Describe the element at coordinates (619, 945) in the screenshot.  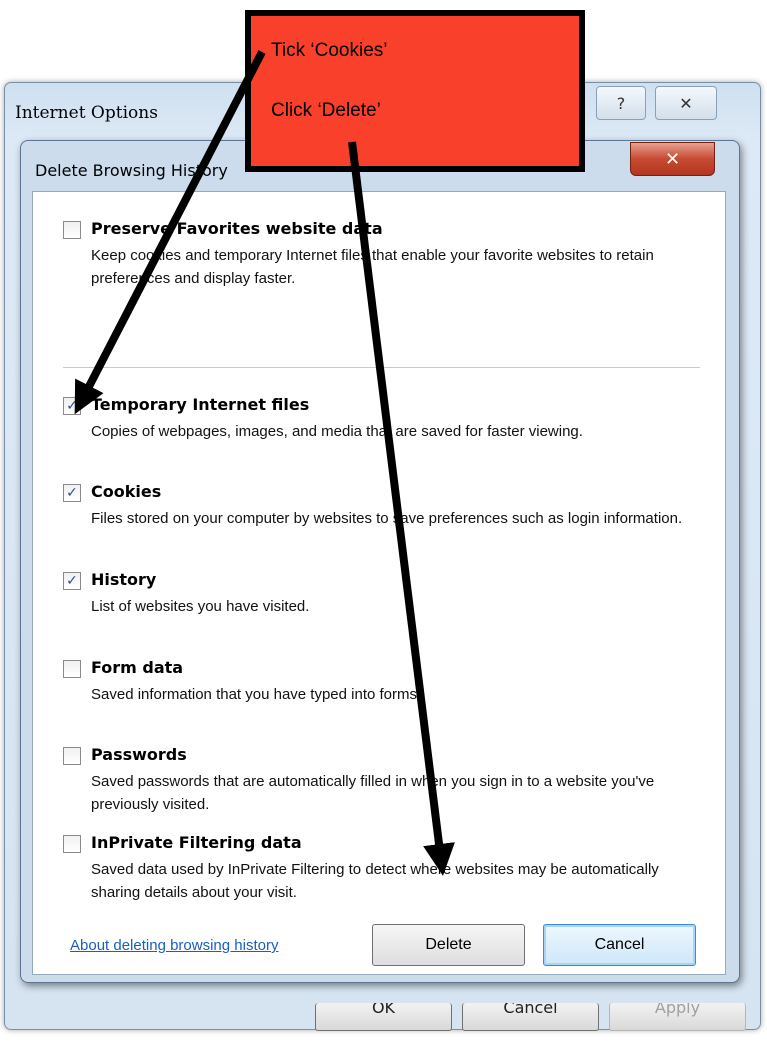
I see `cancel-button: Cancel` at that location.